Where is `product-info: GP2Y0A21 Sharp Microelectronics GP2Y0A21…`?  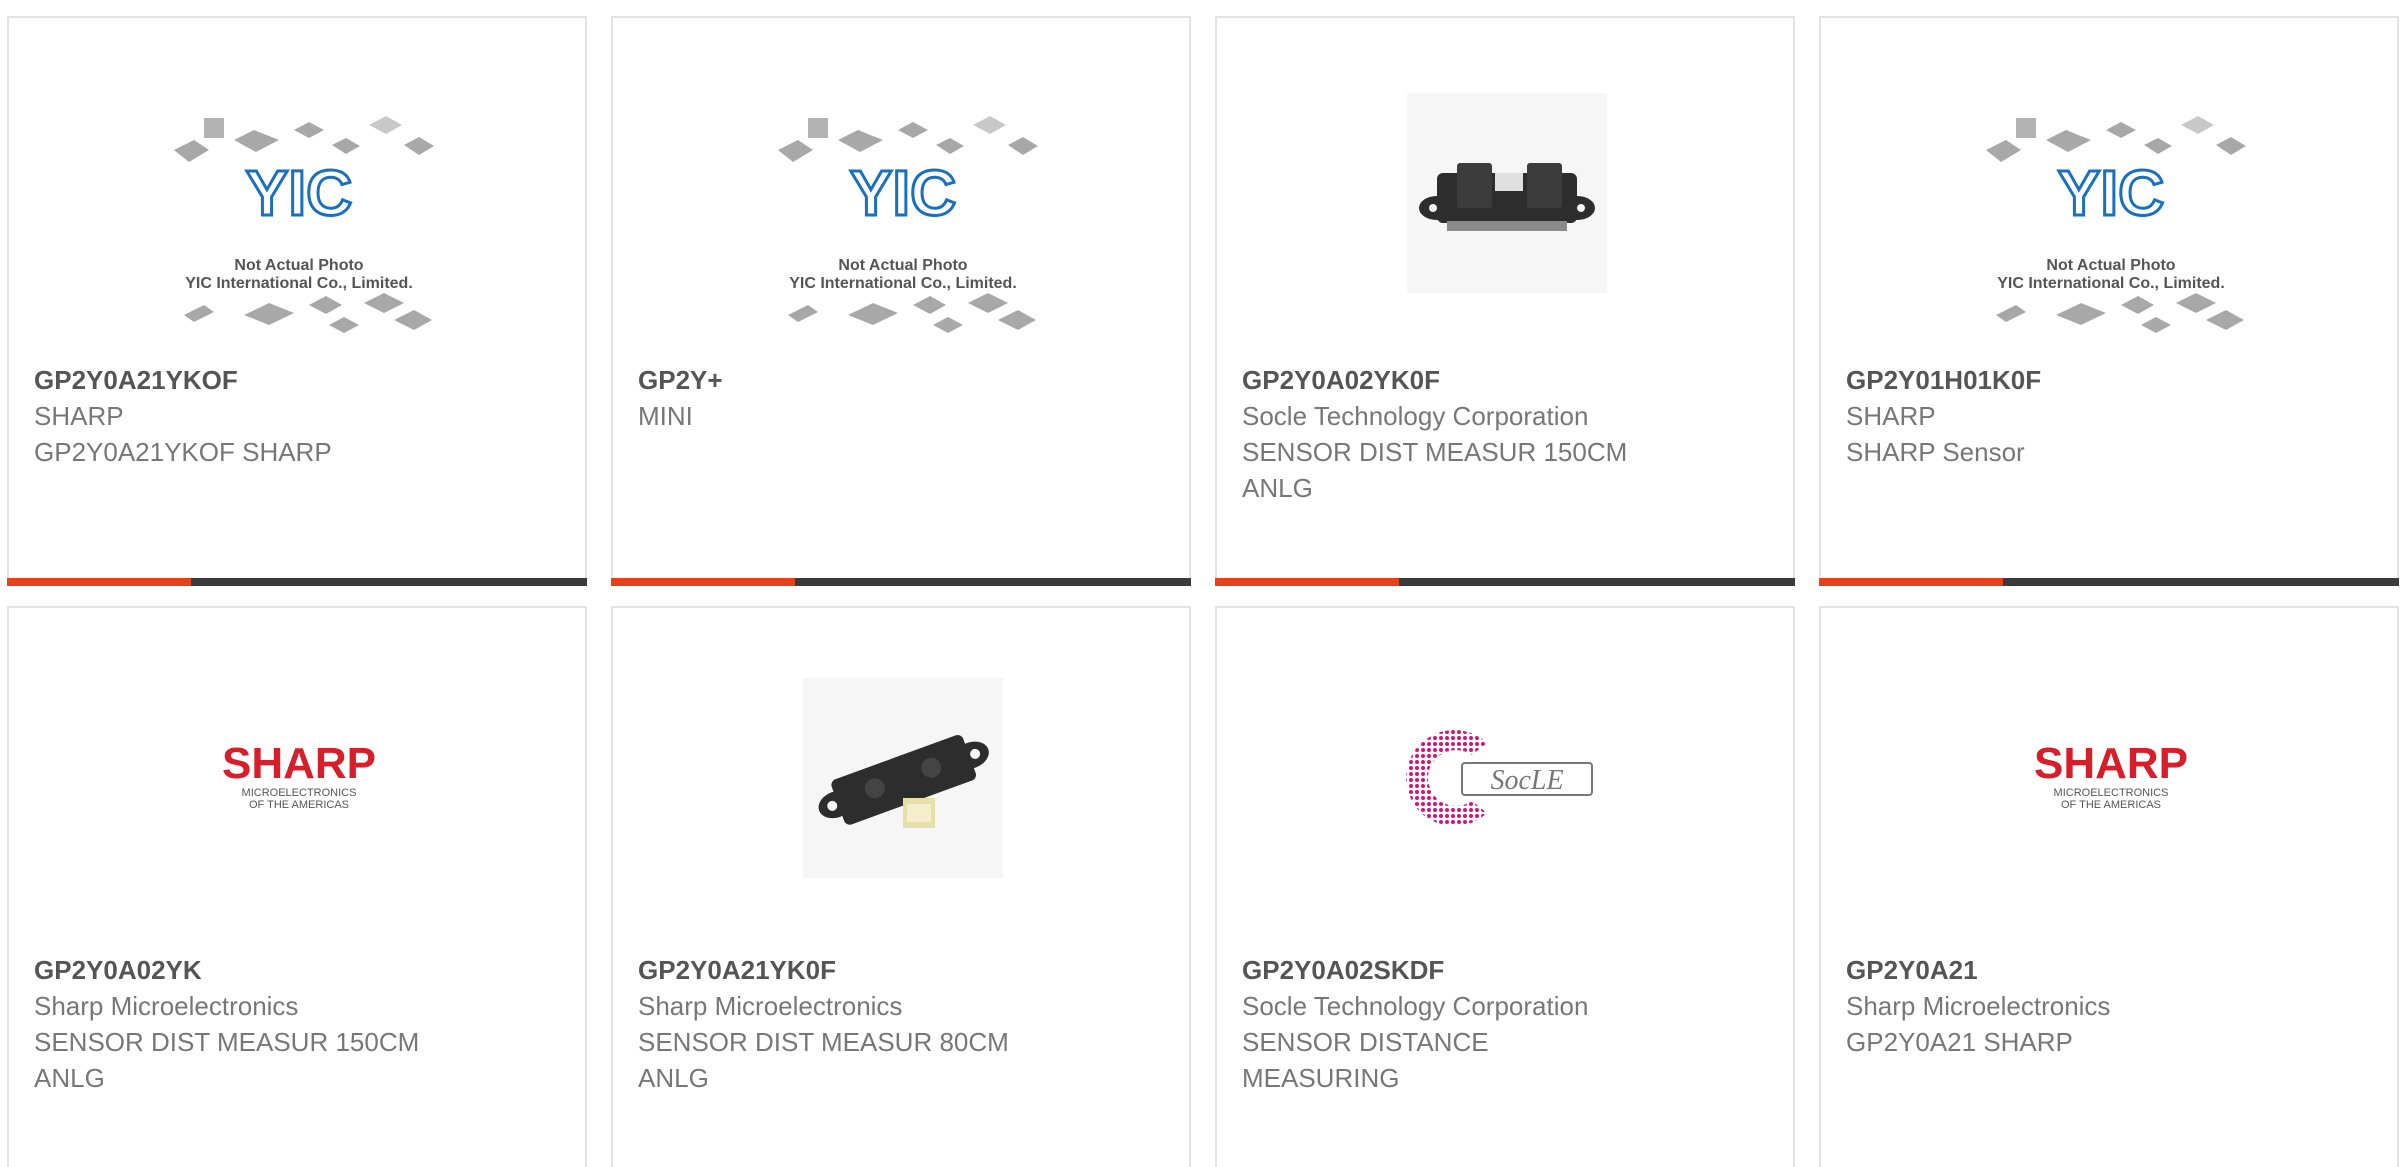
product-info: GP2Y0A21 Sharp Microelectronics GP2Y0A21… is located at coordinates (2111, 1006).